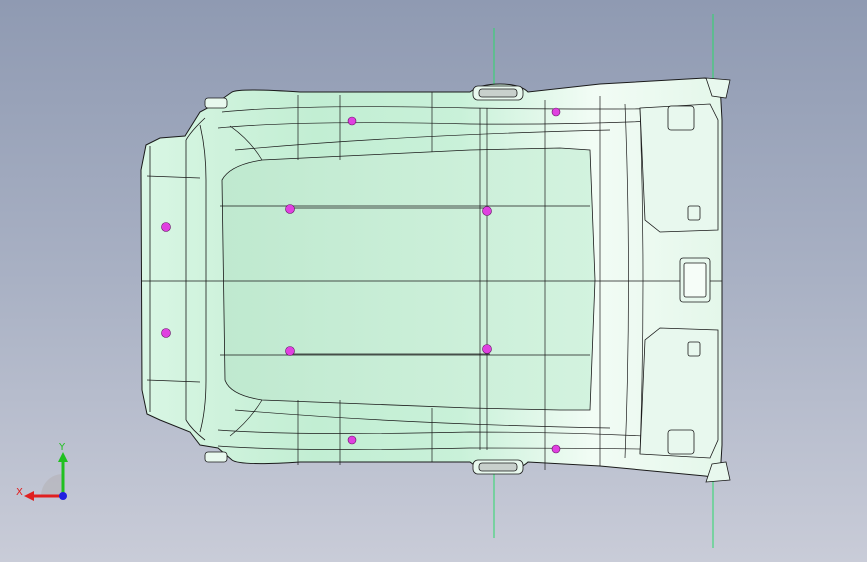 This screenshot has height=562, width=867. What do you see at coordinates (62, 447) in the screenshot?
I see `y-axis-label: Y` at bounding box center [62, 447].